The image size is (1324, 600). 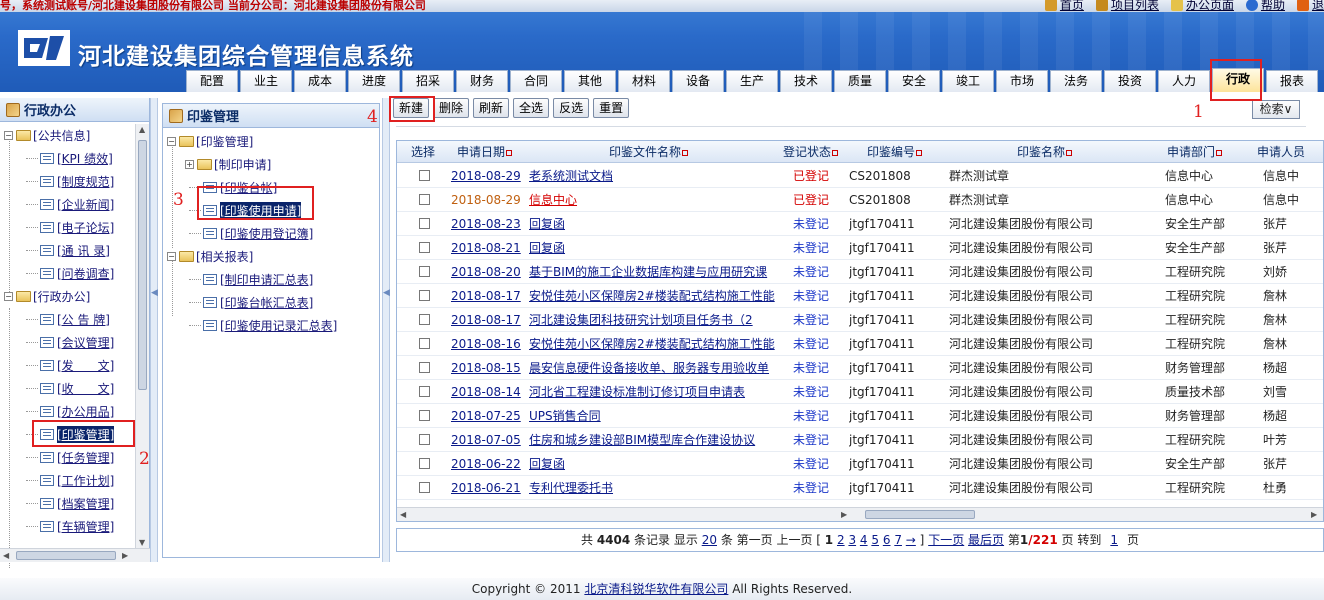 What do you see at coordinates (875, 540) in the screenshot?
I see `page-link-5: 5` at bounding box center [875, 540].